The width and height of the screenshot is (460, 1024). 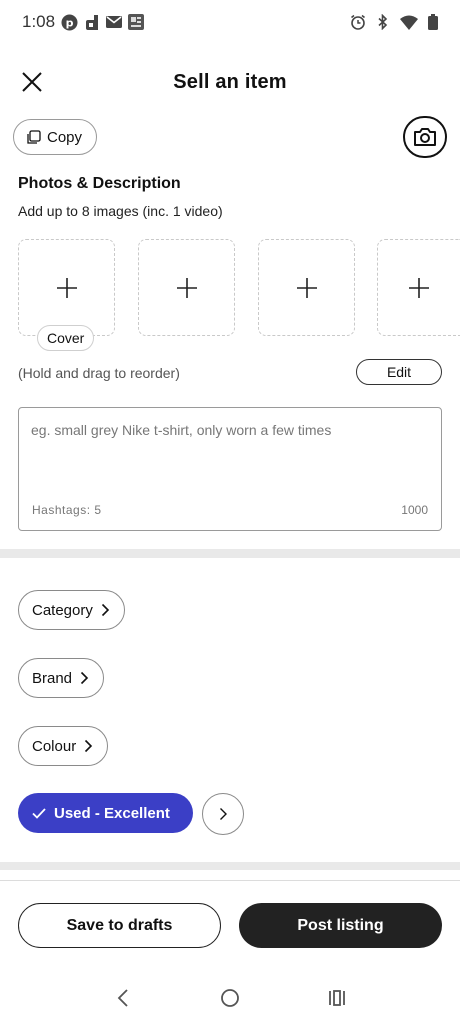 I want to click on status-right, so click(x=394, y=22).